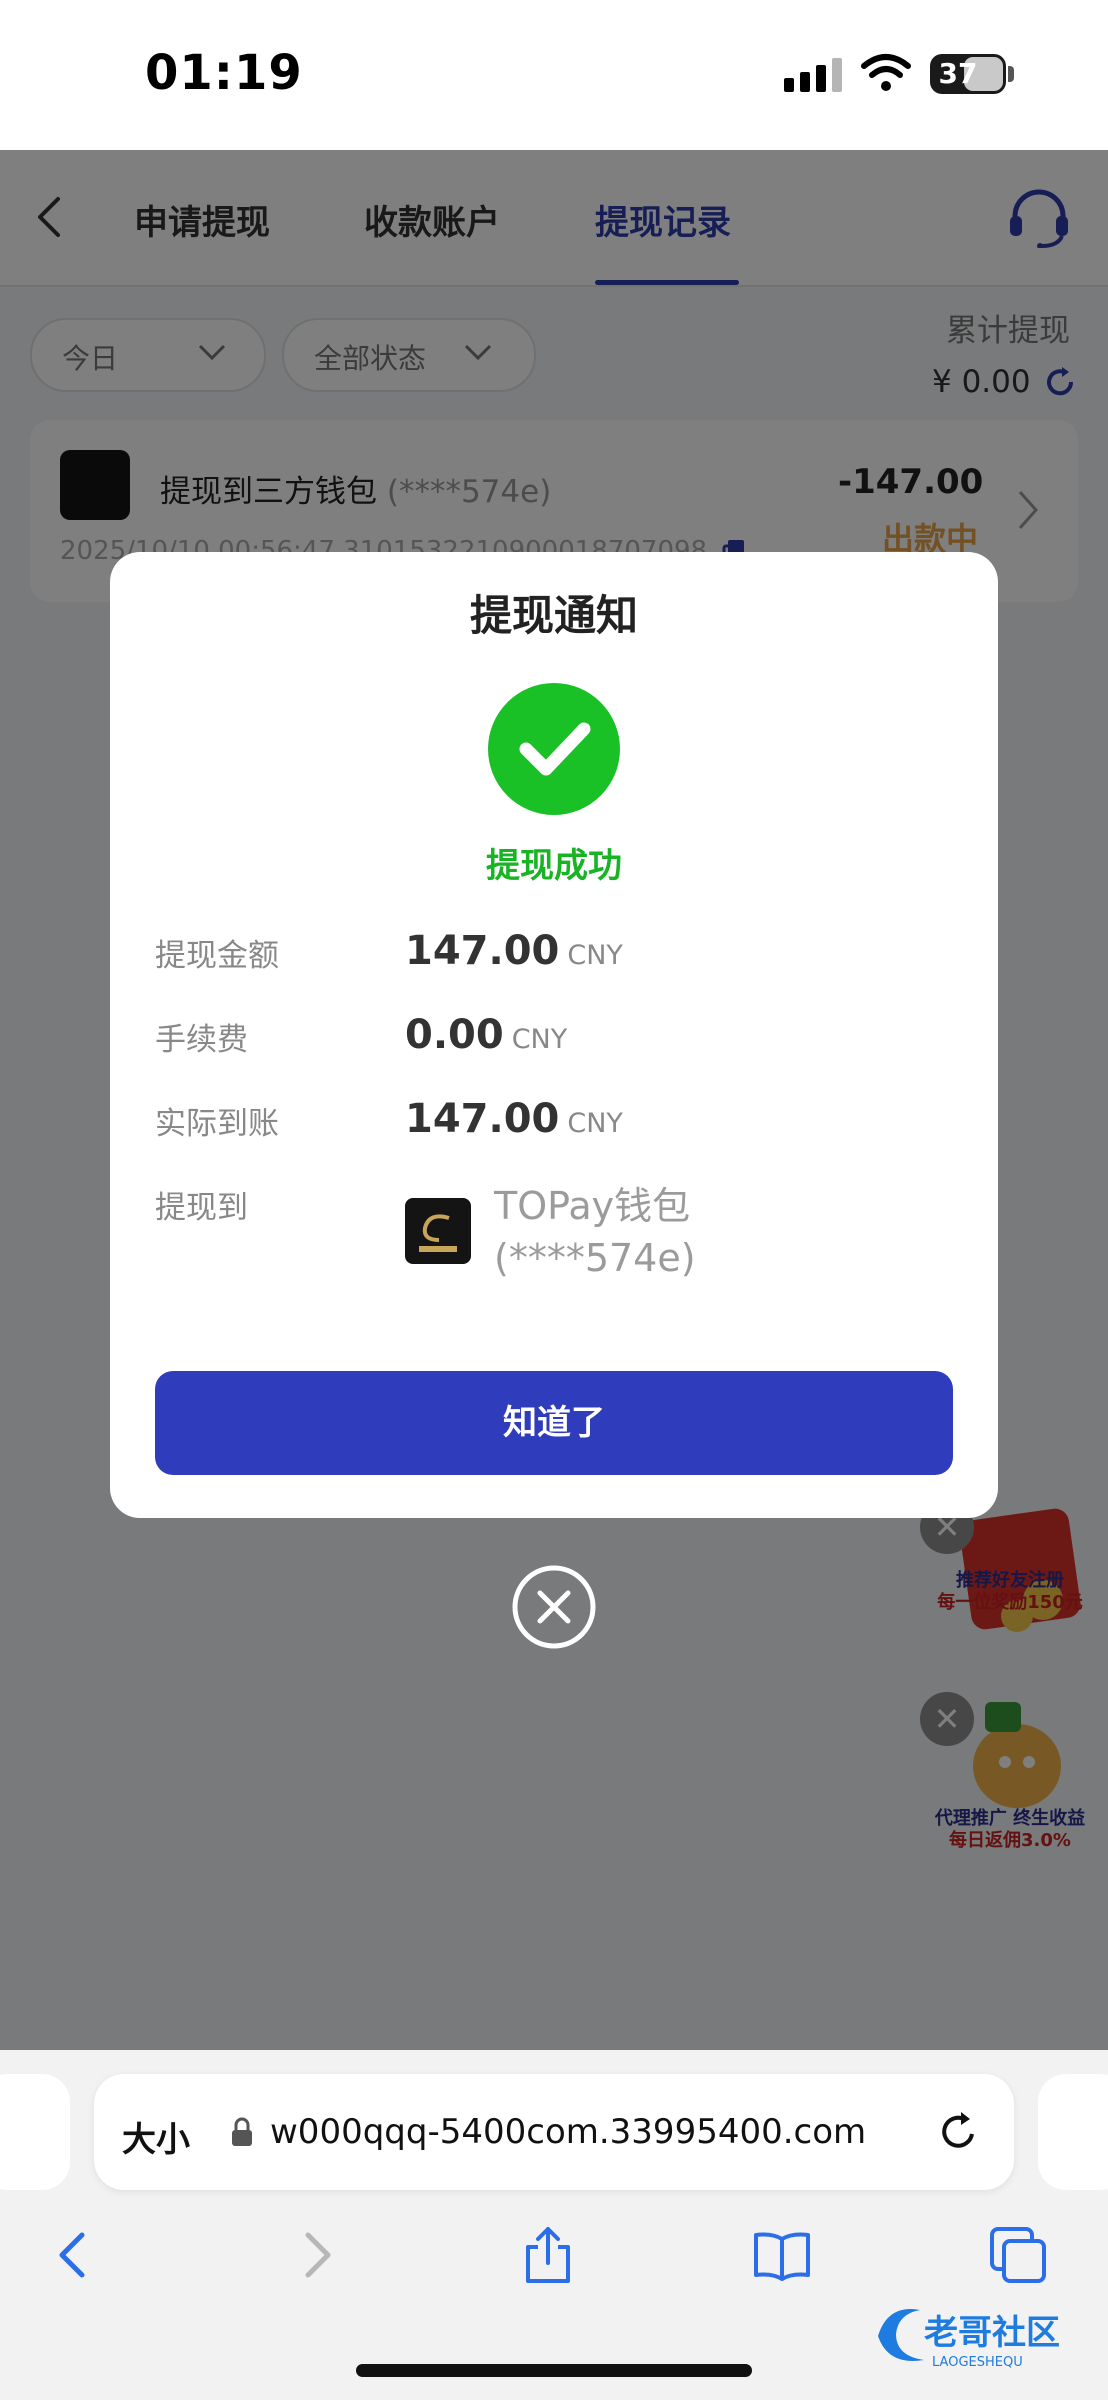  I want to click on dialog-title: 提现通知, so click(553, 615).